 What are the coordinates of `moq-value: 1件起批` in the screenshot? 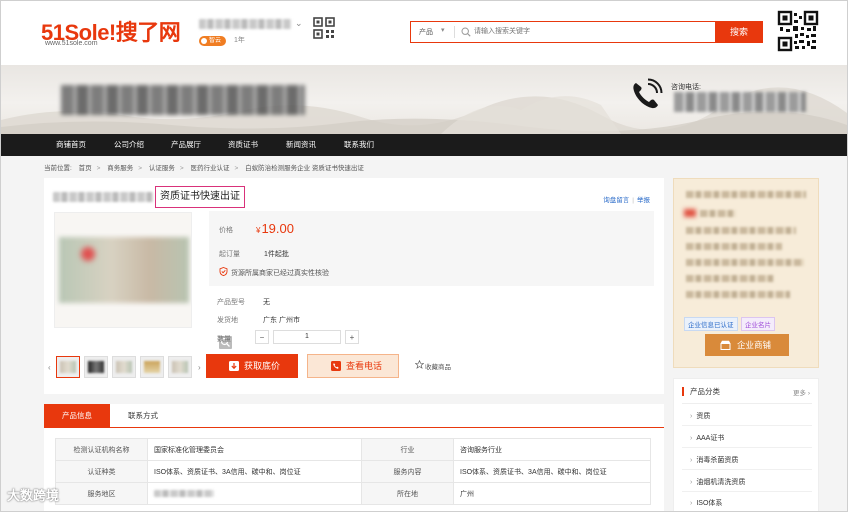 It's located at (276, 254).